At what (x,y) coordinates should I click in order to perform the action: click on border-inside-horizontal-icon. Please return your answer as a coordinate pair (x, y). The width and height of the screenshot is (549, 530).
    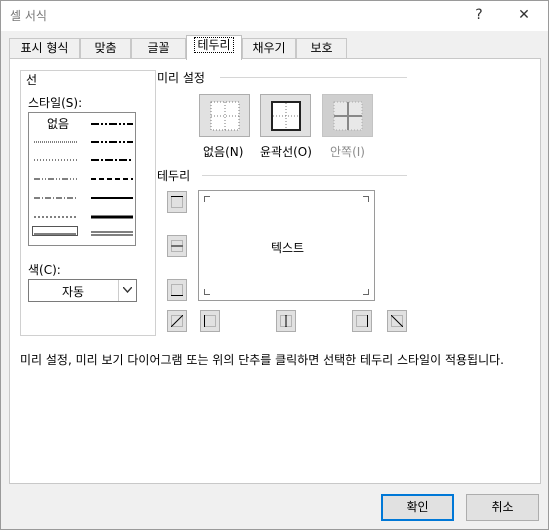
    Looking at the image, I should click on (177, 246).